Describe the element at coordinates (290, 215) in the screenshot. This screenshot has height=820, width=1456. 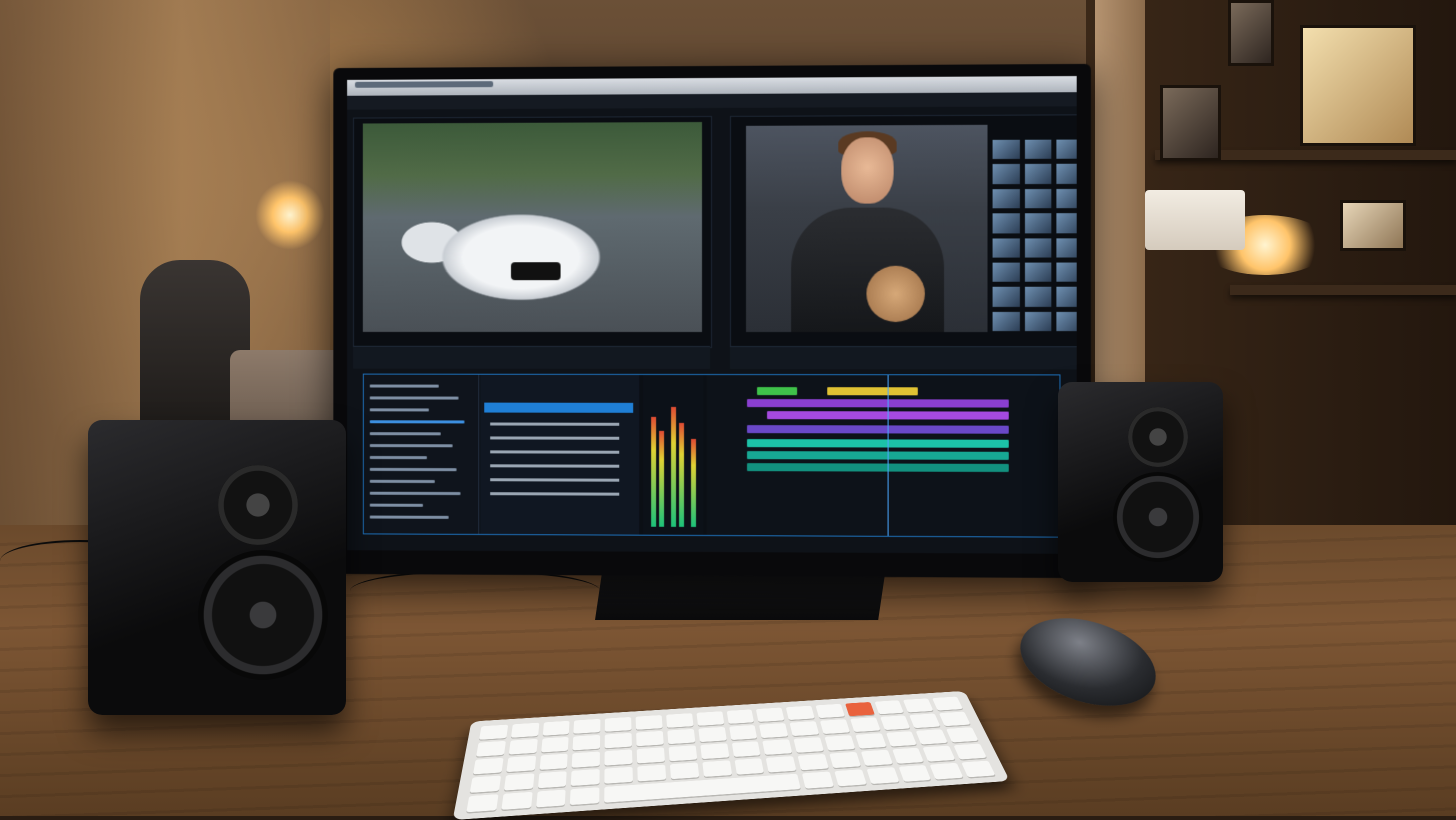
I see `wall-lamp` at that location.